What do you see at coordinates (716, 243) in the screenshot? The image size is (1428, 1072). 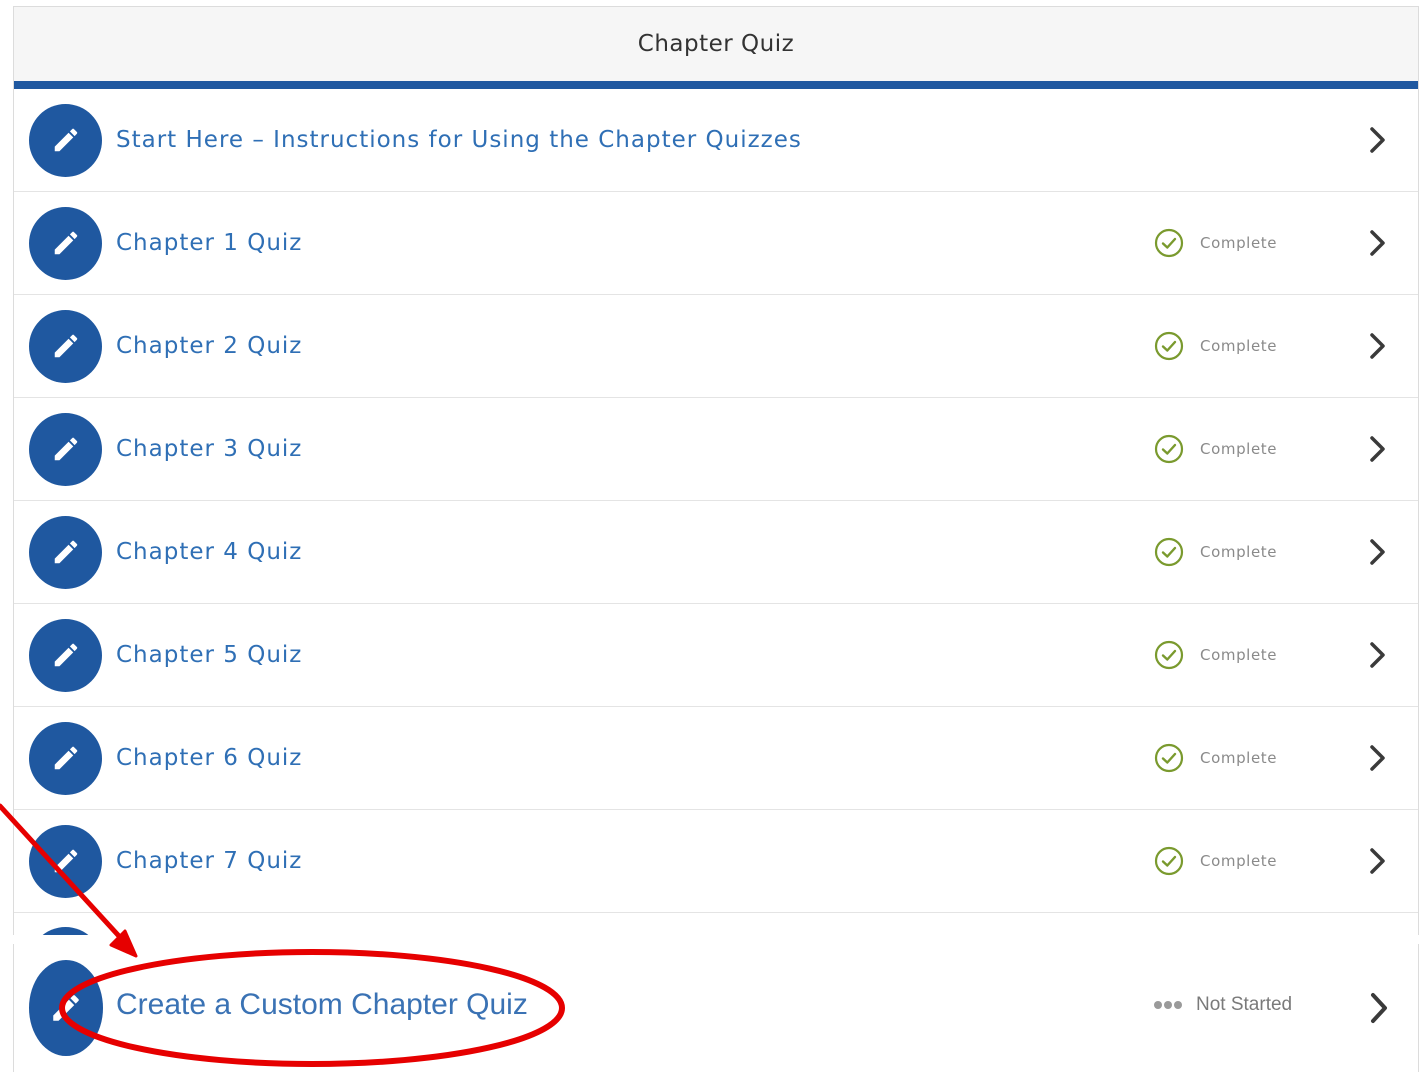 I see `quiz-item-chapter-1: Chapter 1 Quiz Complete` at bounding box center [716, 243].